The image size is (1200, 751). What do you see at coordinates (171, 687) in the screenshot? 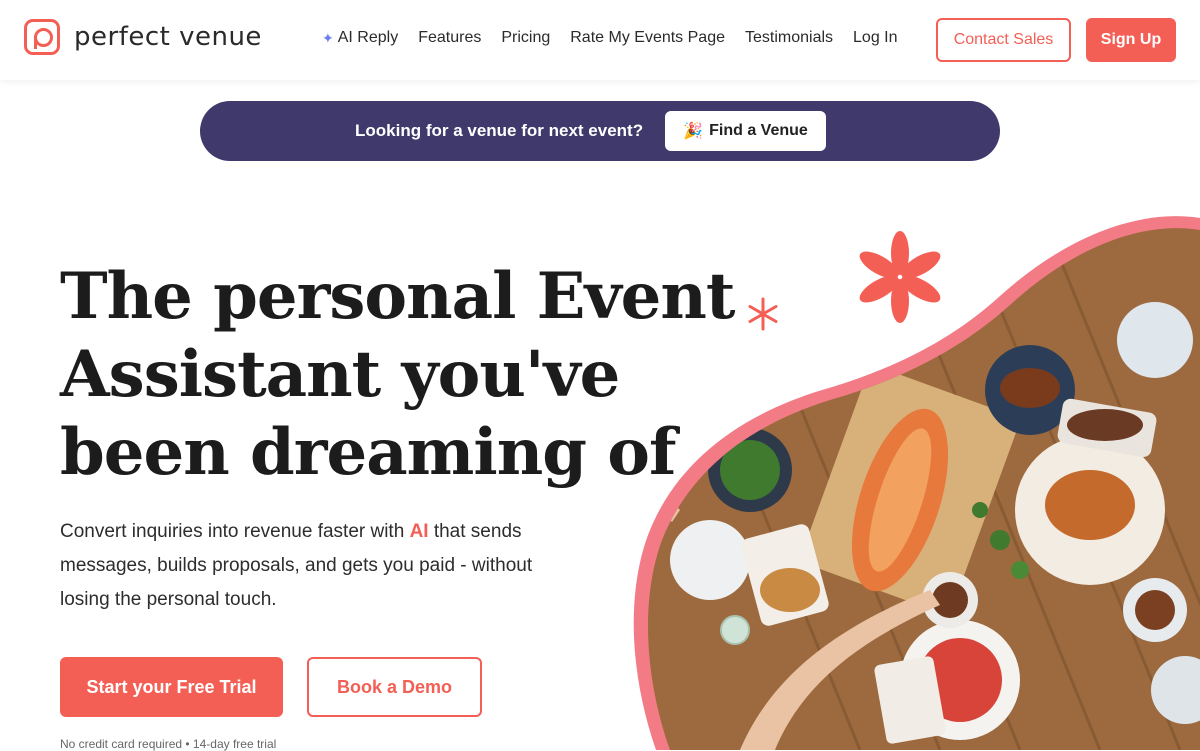
I see `start-free-trial-button: Start your Free Trial` at bounding box center [171, 687].